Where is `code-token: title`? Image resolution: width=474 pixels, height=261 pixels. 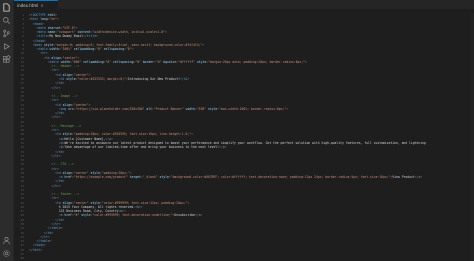
code-token: title is located at coordinates (91, 36).